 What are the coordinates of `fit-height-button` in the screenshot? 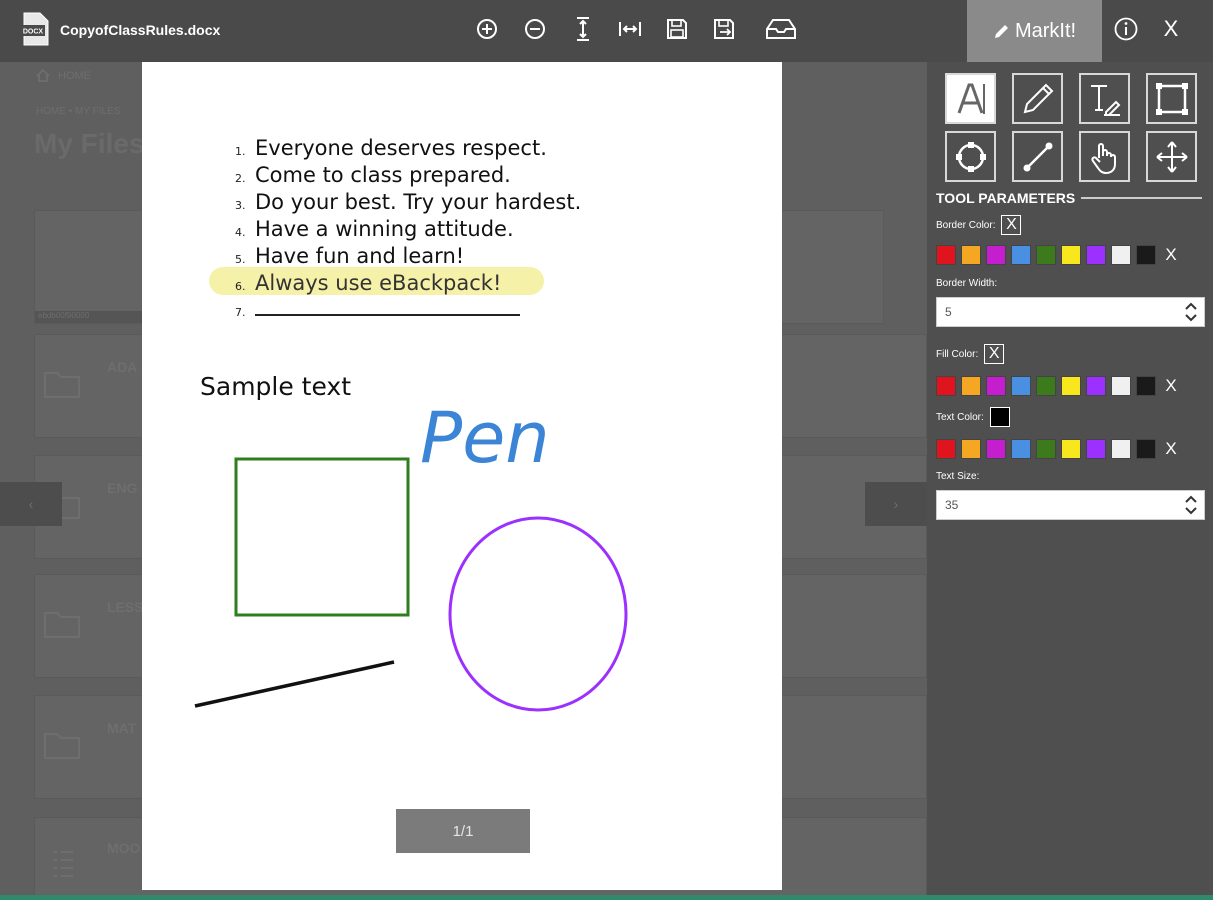 It's located at (583, 29).